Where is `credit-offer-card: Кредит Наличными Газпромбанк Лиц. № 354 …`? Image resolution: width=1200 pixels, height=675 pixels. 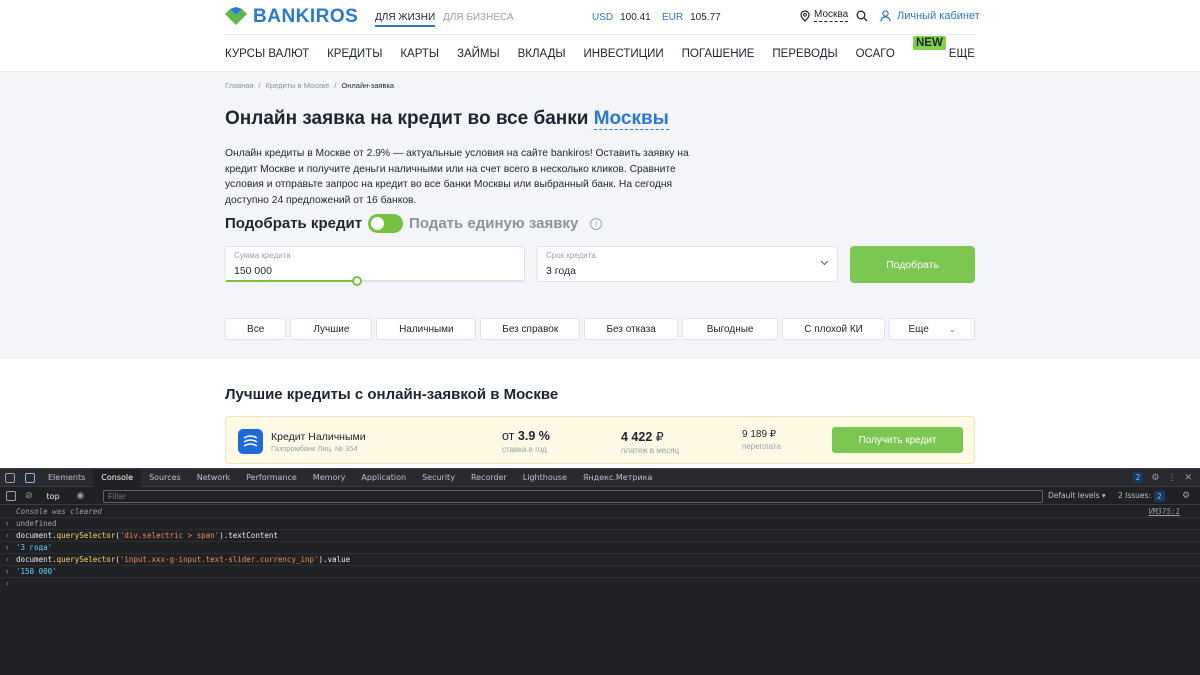 credit-offer-card: Кредит Наличными Газпромбанк Лиц. № 354 … is located at coordinates (600, 440).